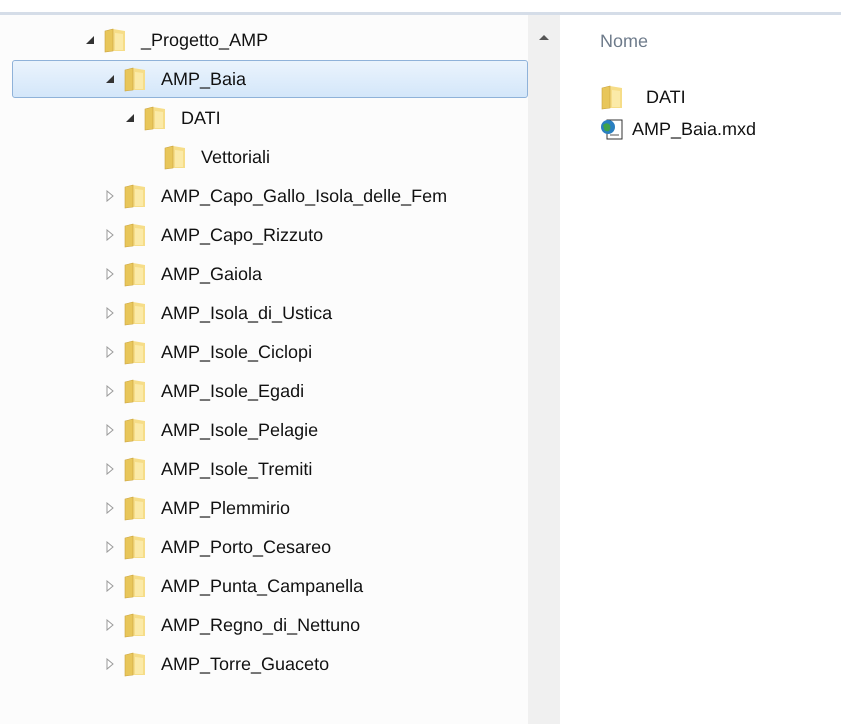 This screenshot has width=841, height=724. I want to click on file-name: DATI, so click(666, 97).